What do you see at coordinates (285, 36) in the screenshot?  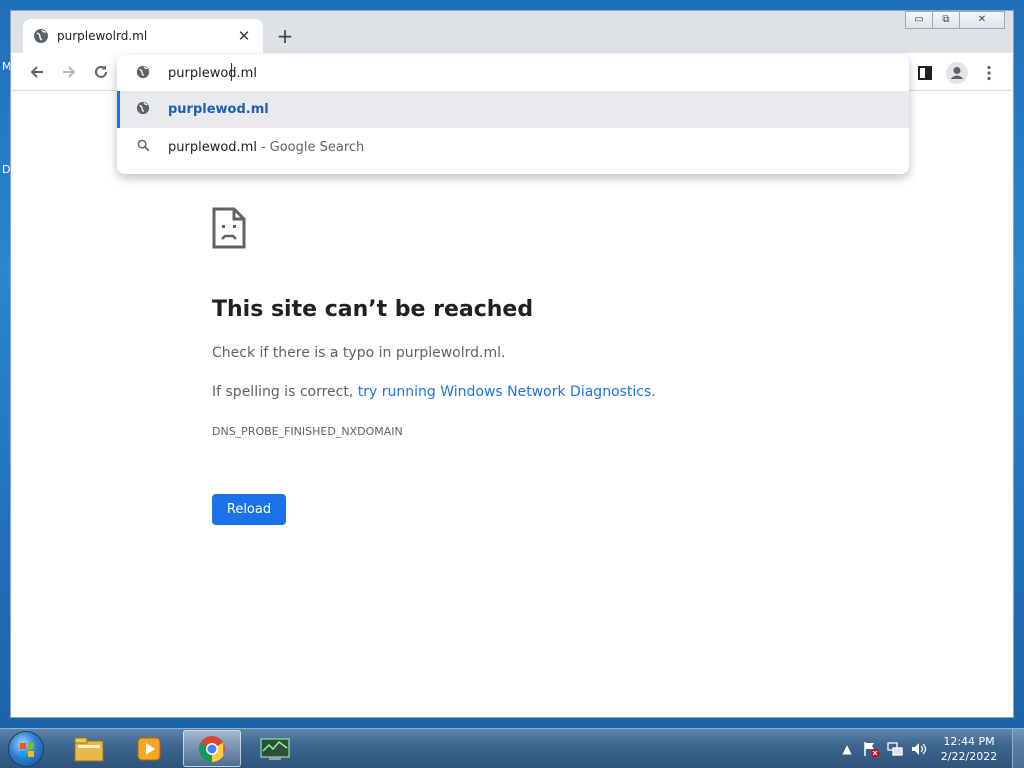 I see `new-tab-button: +` at bounding box center [285, 36].